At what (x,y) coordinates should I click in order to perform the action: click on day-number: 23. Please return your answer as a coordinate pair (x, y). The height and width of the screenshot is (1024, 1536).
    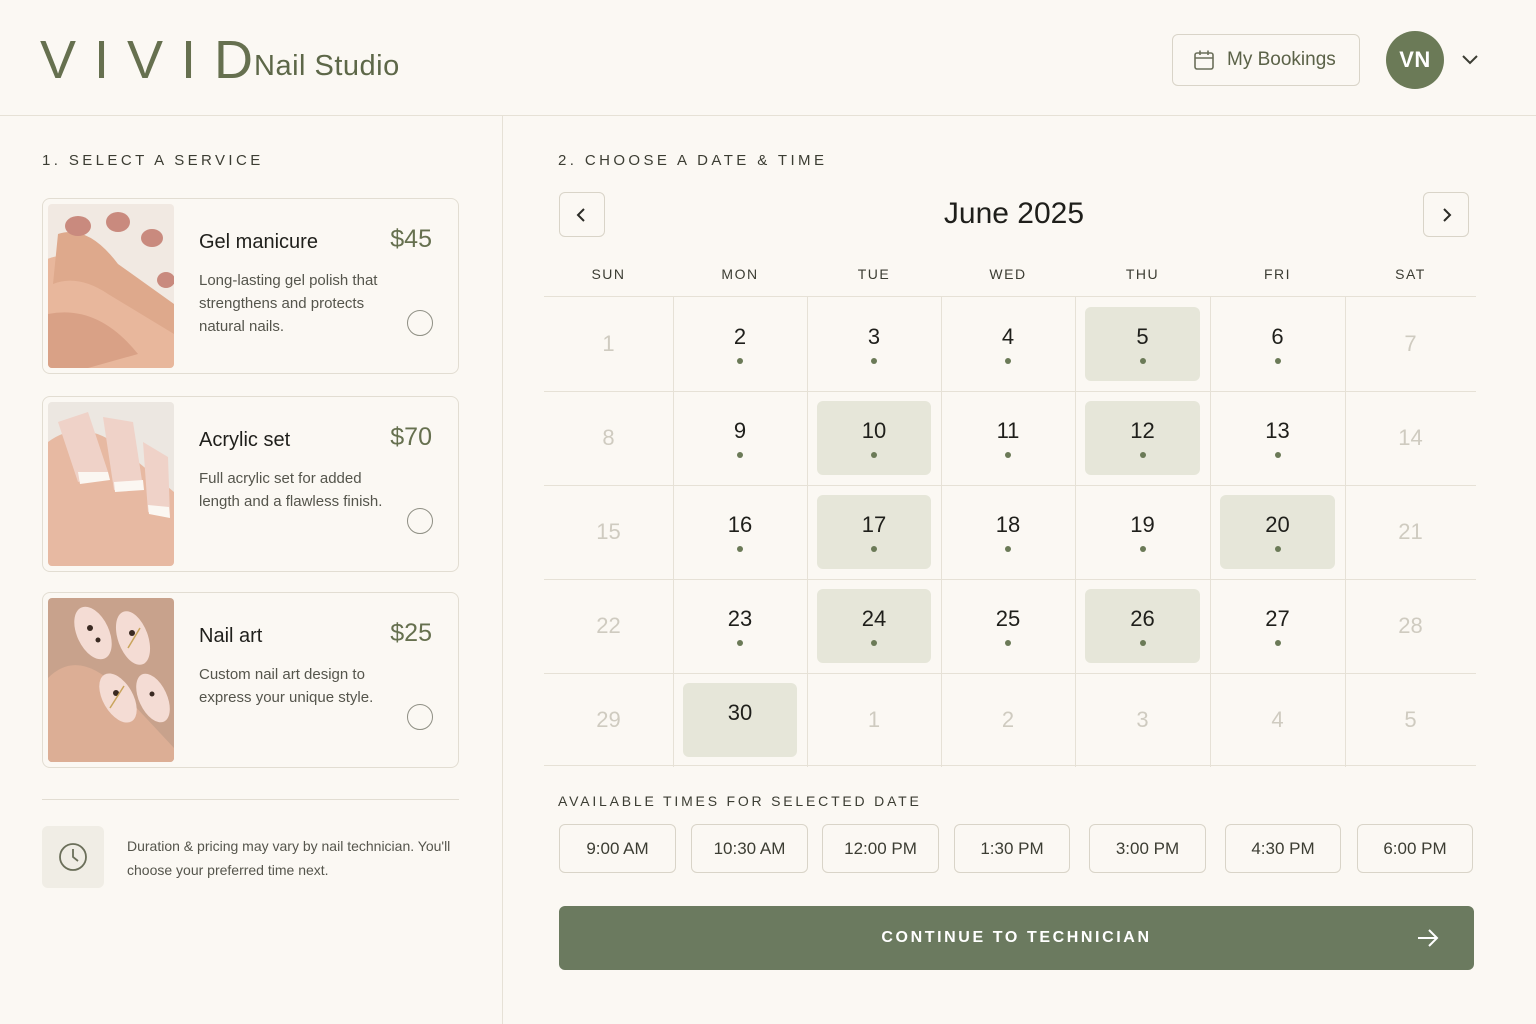
    Looking at the image, I should click on (740, 618).